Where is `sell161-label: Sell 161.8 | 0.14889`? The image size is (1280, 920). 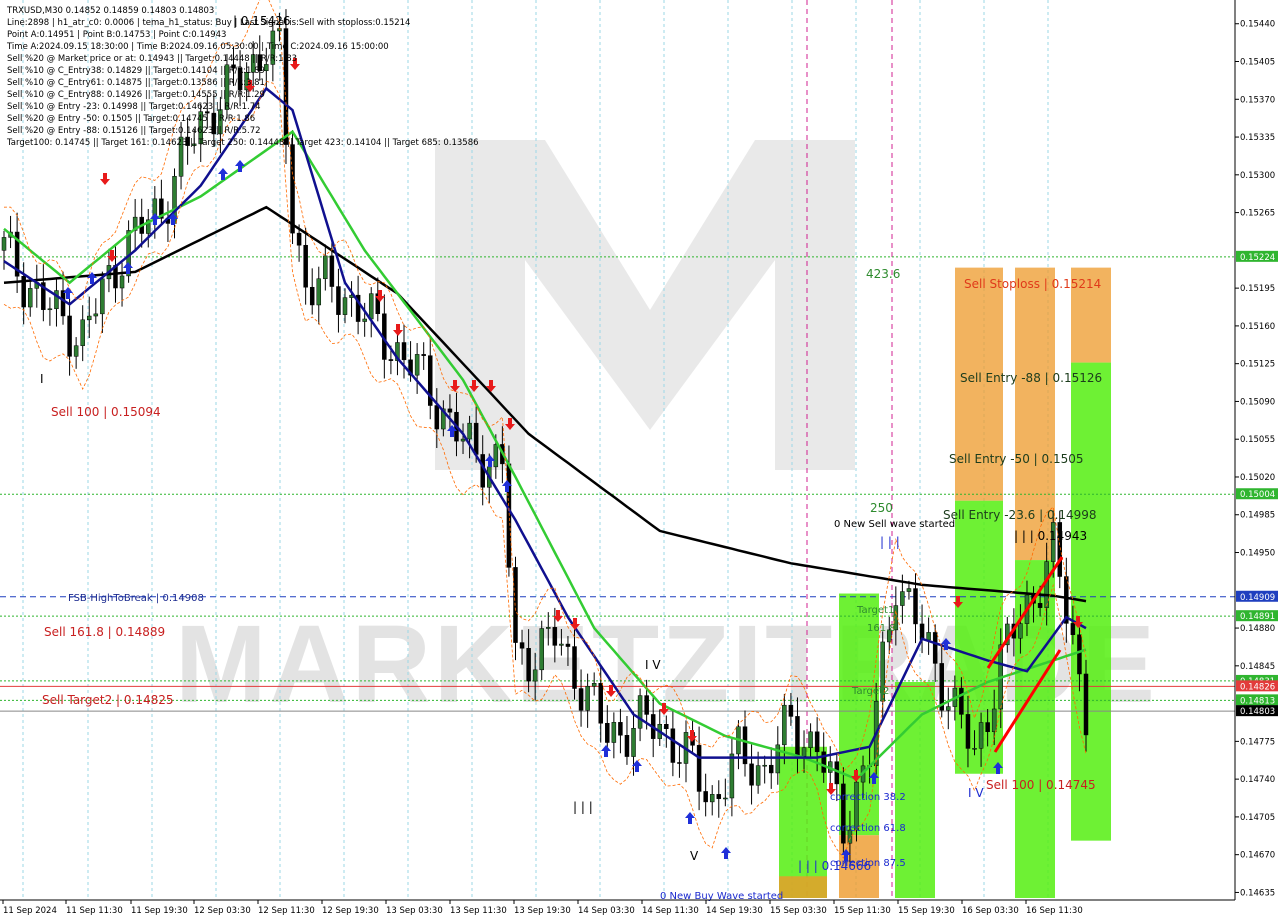
sell161-label: Sell 161.8 | 0.14889 is located at coordinates (104, 632).